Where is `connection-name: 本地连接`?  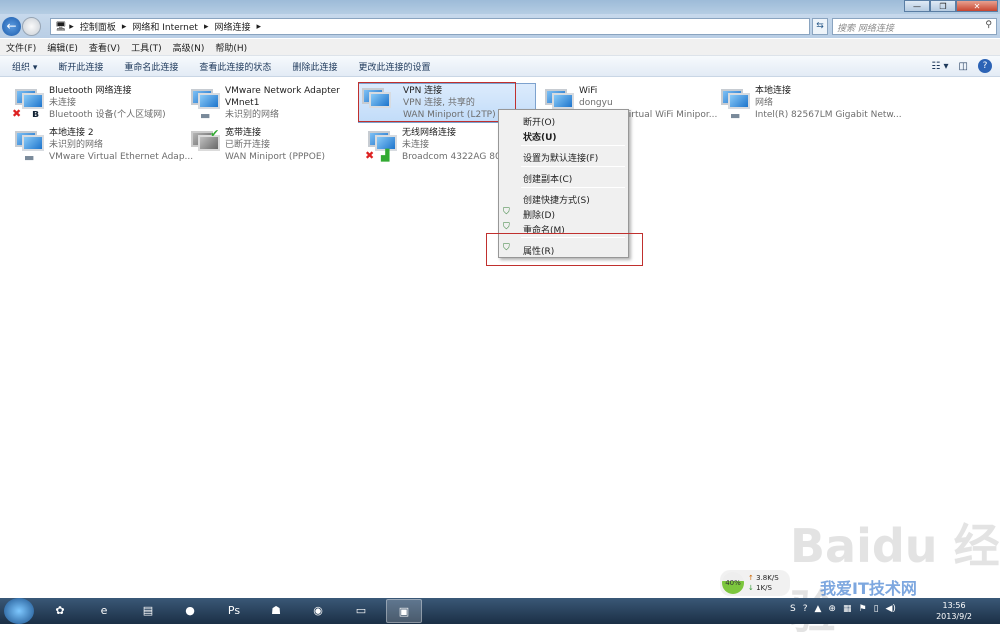 connection-name: 本地连接 is located at coordinates (773, 91).